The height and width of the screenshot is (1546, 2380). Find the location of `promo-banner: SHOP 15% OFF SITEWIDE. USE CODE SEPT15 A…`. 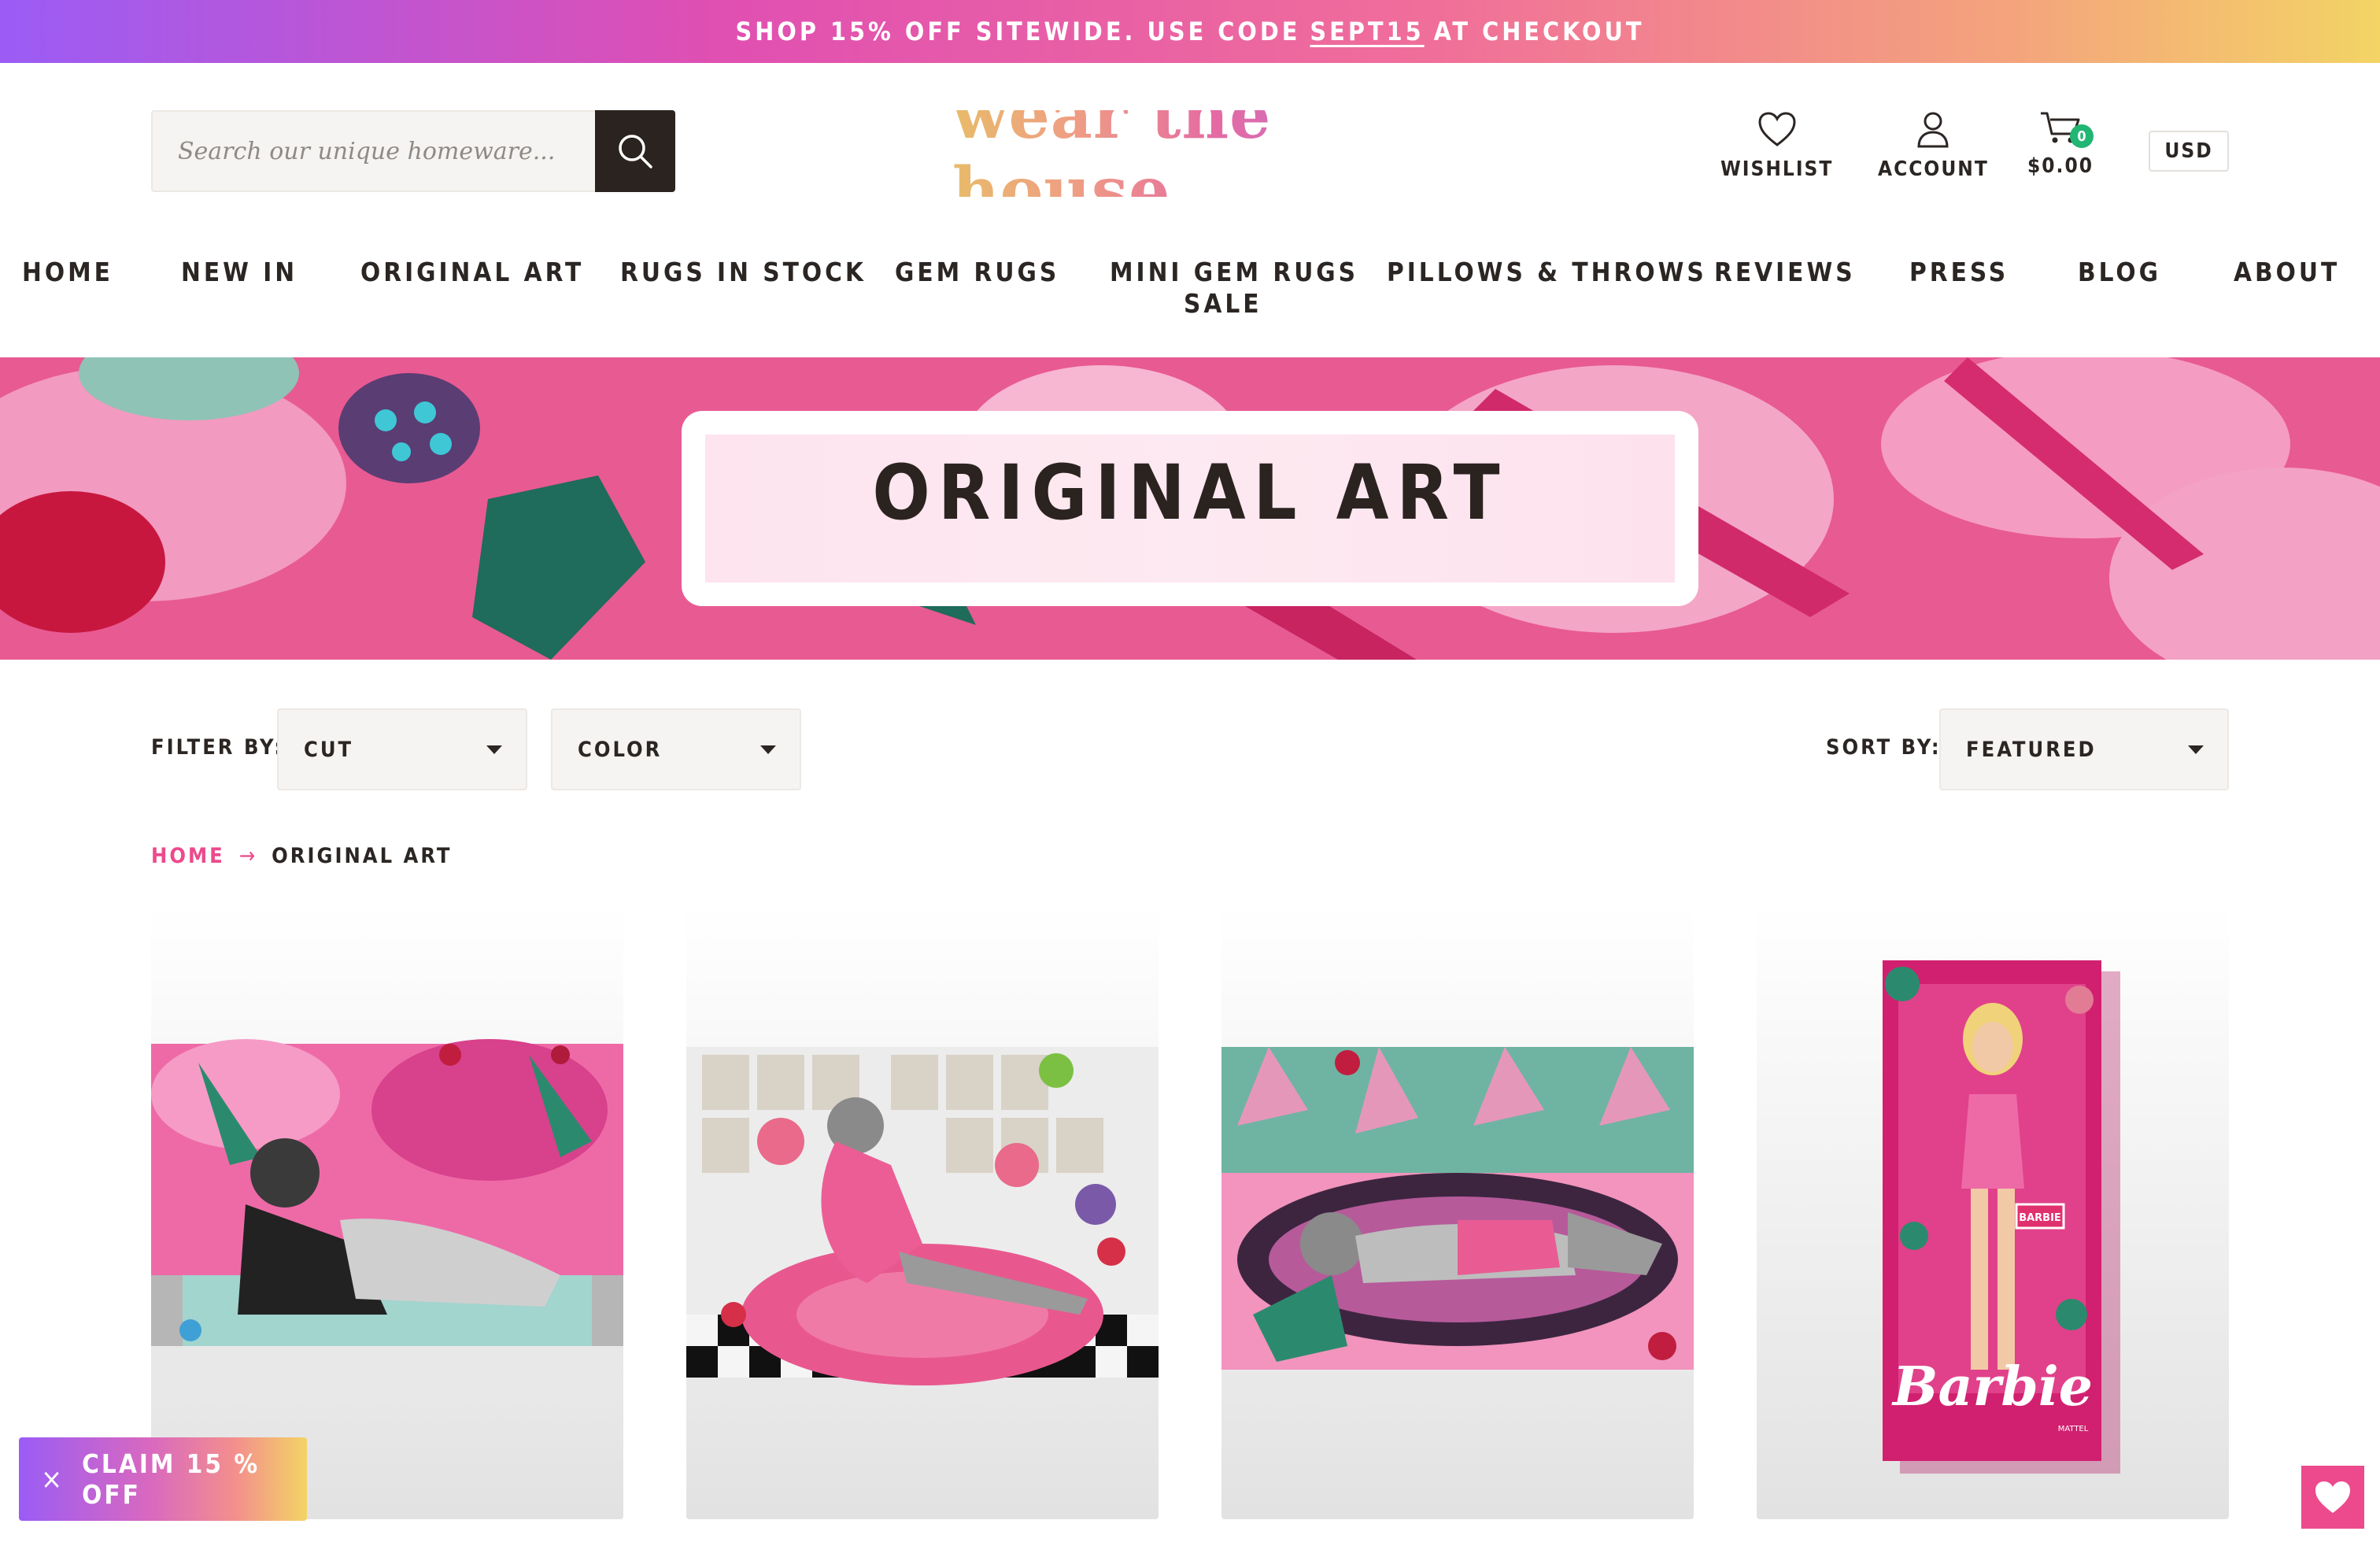

promo-banner: SHOP 15% OFF SITEWIDE. USE CODE SEPT15 A… is located at coordinates (1190, 31).